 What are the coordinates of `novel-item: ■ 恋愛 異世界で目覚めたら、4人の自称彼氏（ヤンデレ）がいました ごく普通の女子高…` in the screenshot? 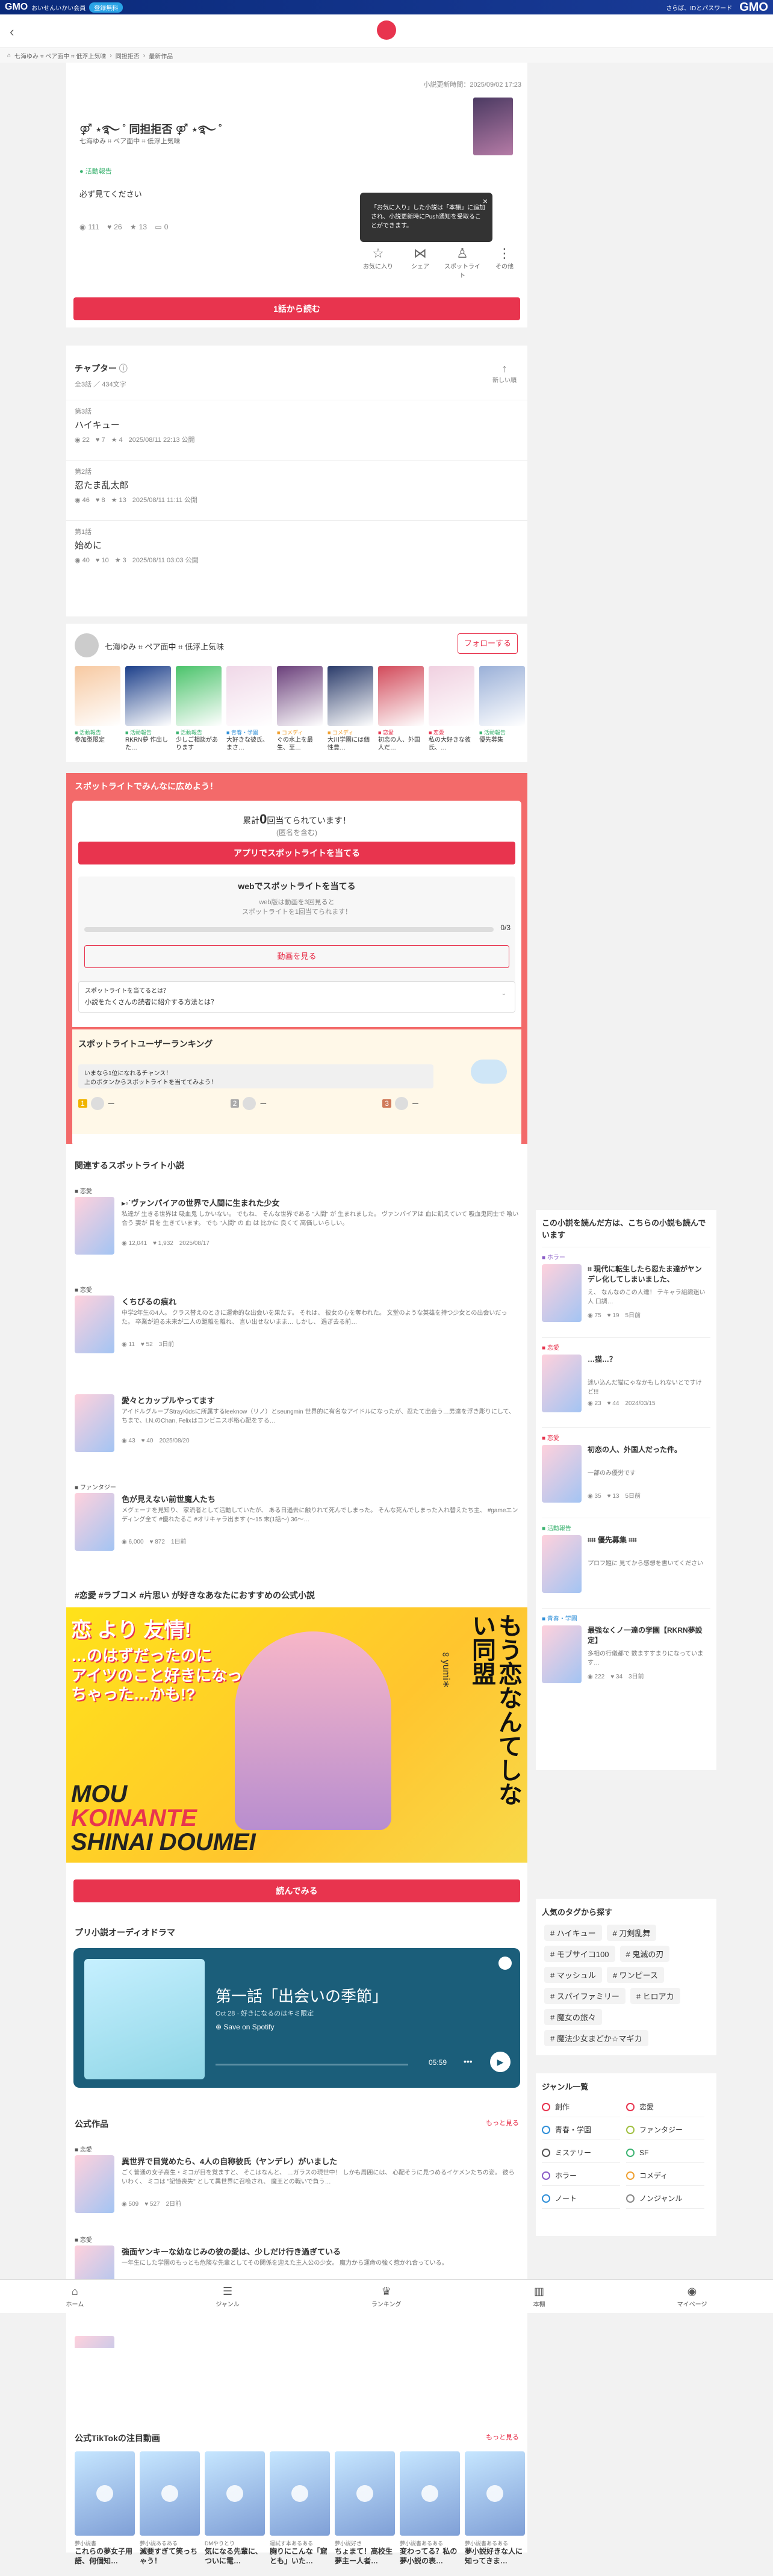 It's located at (296, 2180).